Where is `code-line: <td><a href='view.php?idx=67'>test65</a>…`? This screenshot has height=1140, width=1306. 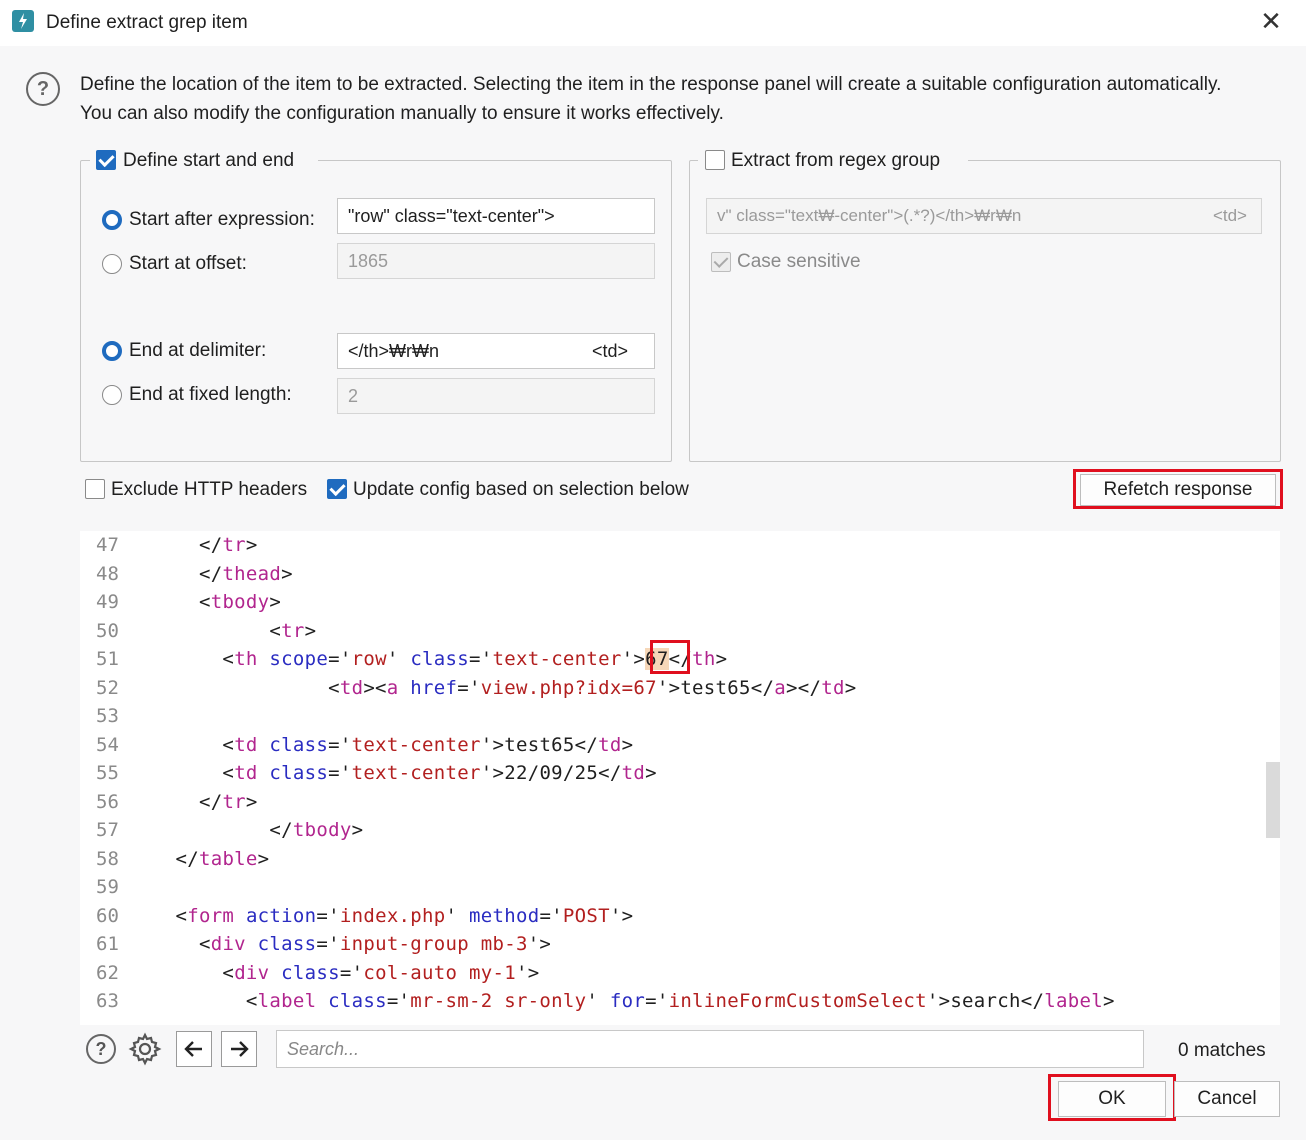
code-line: <td><a href='view.php?idx=67'>test65</a>… is located at coordinates (504, 687).